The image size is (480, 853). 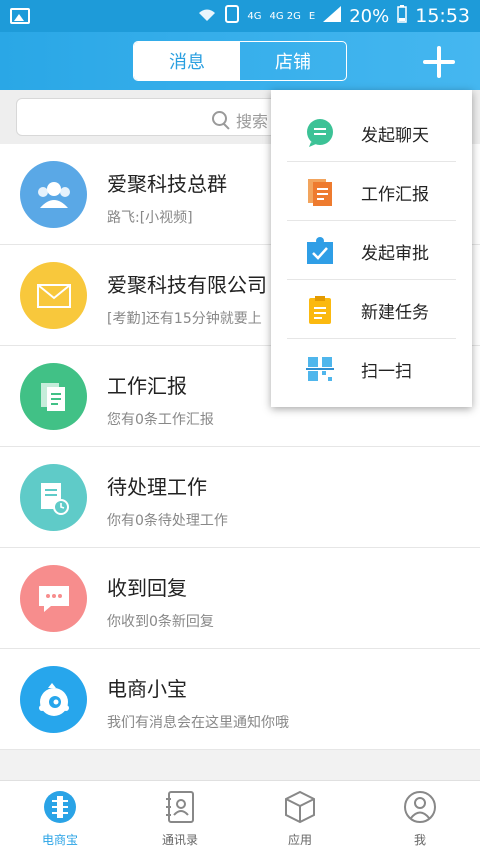 I want to click on search-icon, so click(x=221, y=120).